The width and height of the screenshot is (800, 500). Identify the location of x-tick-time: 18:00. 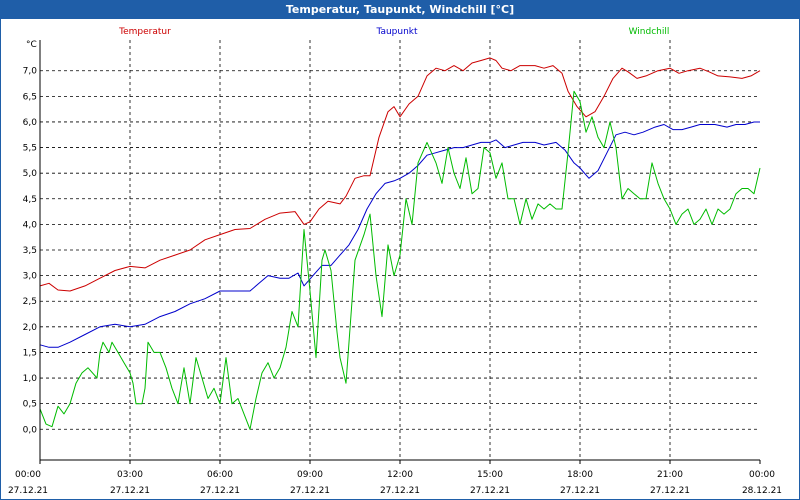
(580, 475).